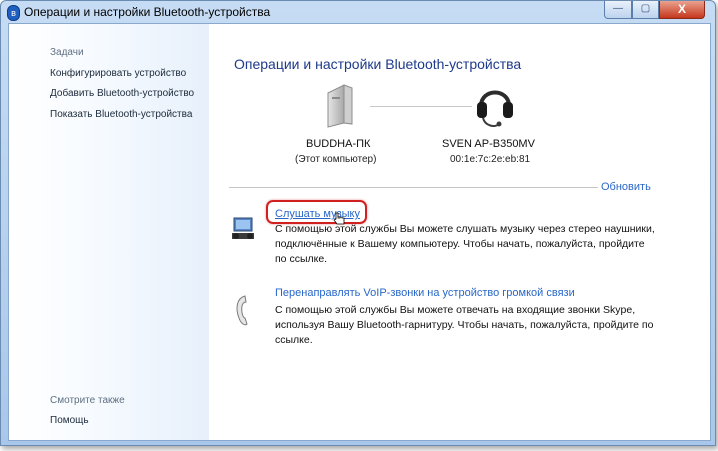 This screenshot has height=451, width=718. I want to click on see-also-heading: Смотрите также, so click(87, 400).